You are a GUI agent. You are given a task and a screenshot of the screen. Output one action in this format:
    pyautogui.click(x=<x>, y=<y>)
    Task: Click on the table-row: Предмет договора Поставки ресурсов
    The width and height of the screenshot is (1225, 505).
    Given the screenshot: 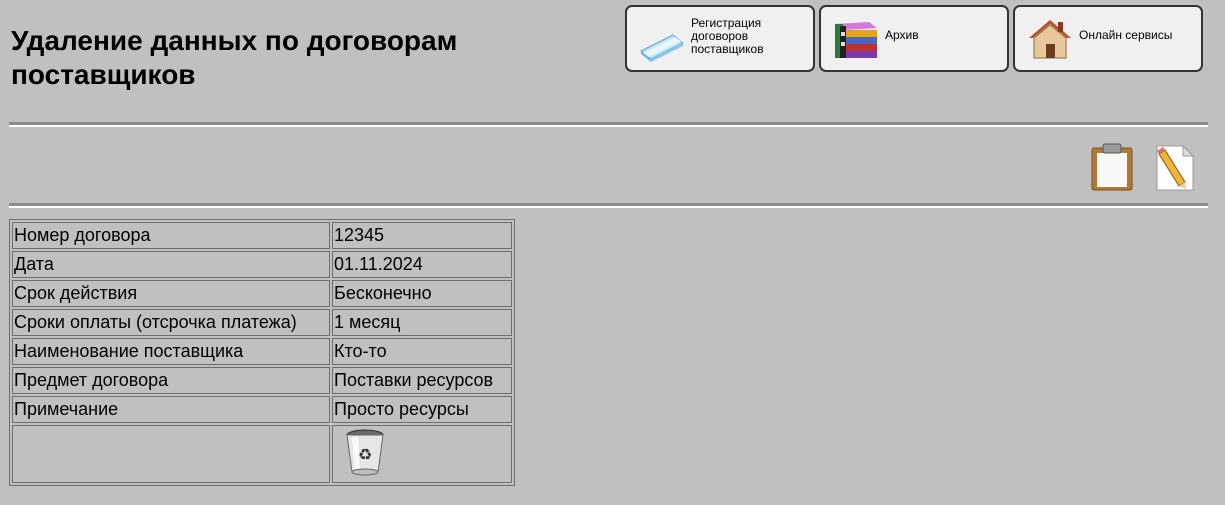 What is the action you would take?
    pyautogui.click(x=262, y=380)
    